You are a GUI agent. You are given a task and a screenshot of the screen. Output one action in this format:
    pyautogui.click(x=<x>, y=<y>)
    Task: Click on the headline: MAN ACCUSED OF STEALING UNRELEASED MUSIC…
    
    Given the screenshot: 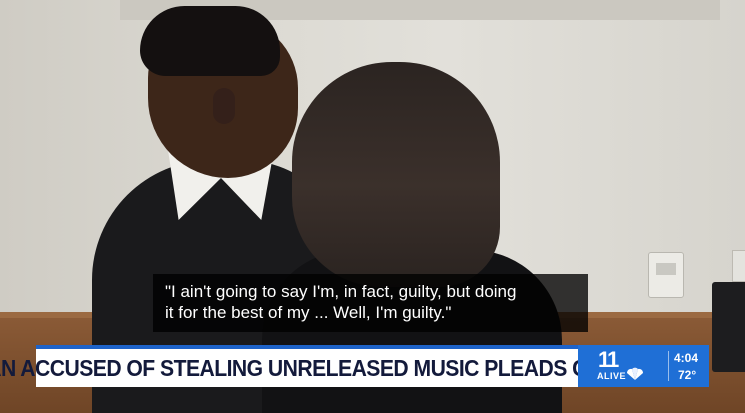 What is the action you would take?
    pyautogui.click(x=322, y=367)
    